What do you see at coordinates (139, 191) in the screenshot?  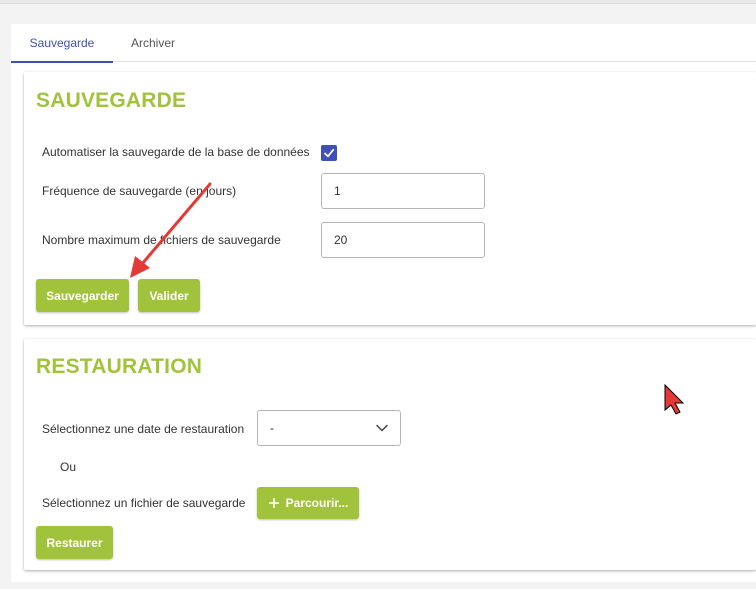 I see `frequency-label: Fréquence de sauvegarde (en jours)` at bounding box center [139, 191].